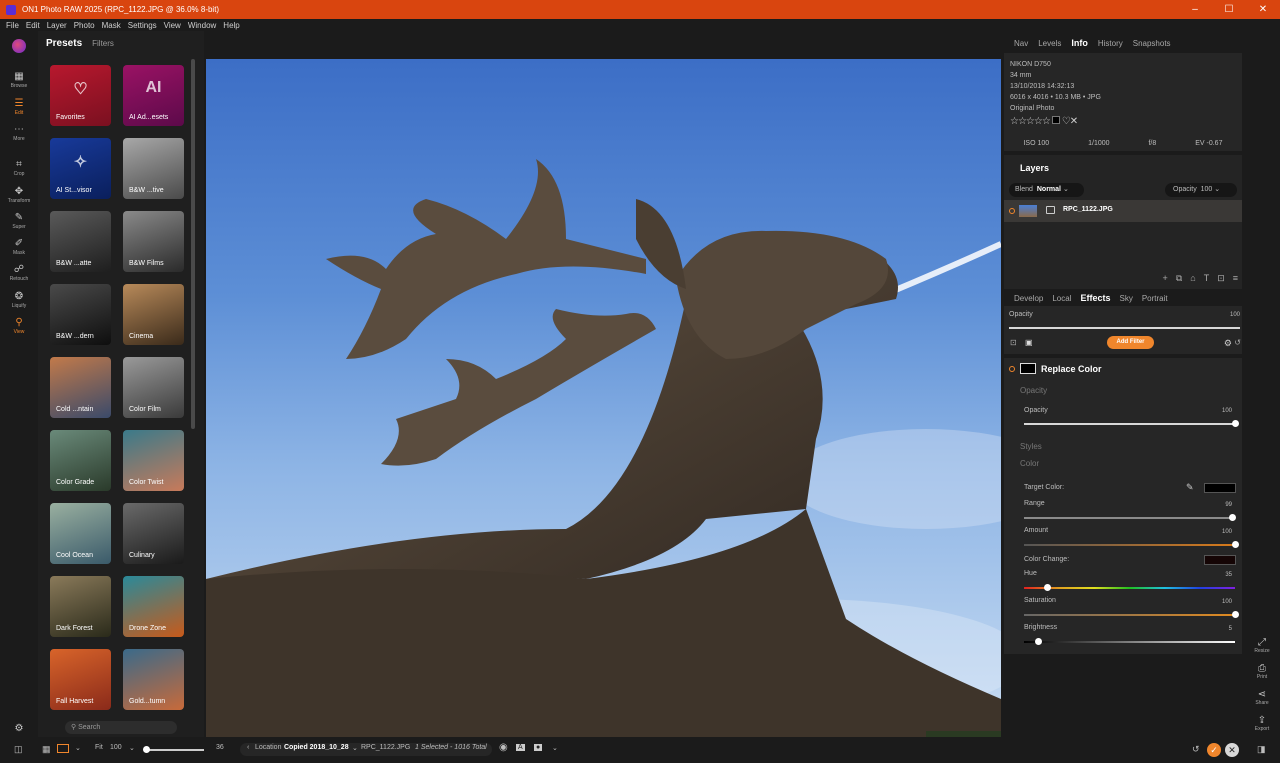  I want to click on menu-view: View, so click(172, 25).